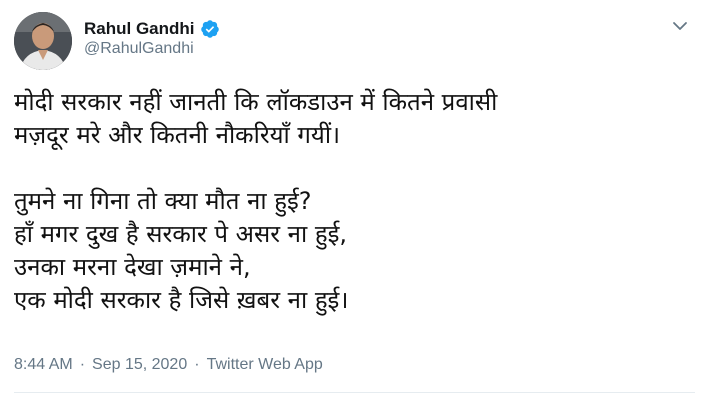 This screenshot has height=400, width=709. I want to click on tweet-line: एक मोदी सरकार है जिसे ख़बर ना हुई।, so click(181, 300).